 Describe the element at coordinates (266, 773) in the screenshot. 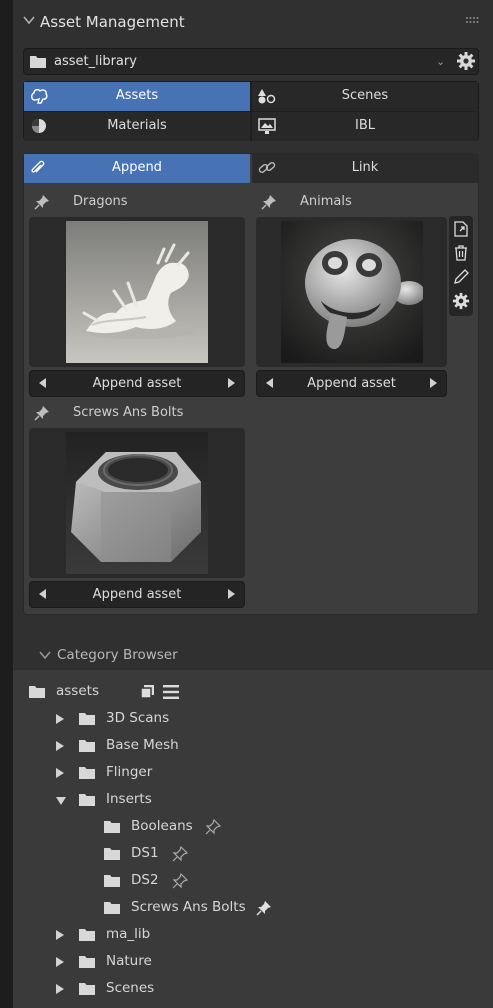

I see `tree-item-flinger: Flinger` at that location.